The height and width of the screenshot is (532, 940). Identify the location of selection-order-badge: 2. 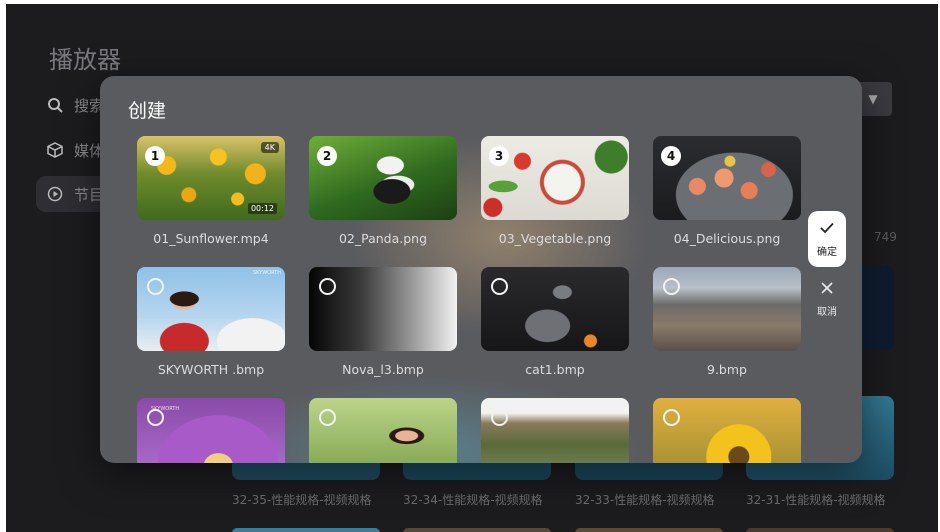
(327, 156).